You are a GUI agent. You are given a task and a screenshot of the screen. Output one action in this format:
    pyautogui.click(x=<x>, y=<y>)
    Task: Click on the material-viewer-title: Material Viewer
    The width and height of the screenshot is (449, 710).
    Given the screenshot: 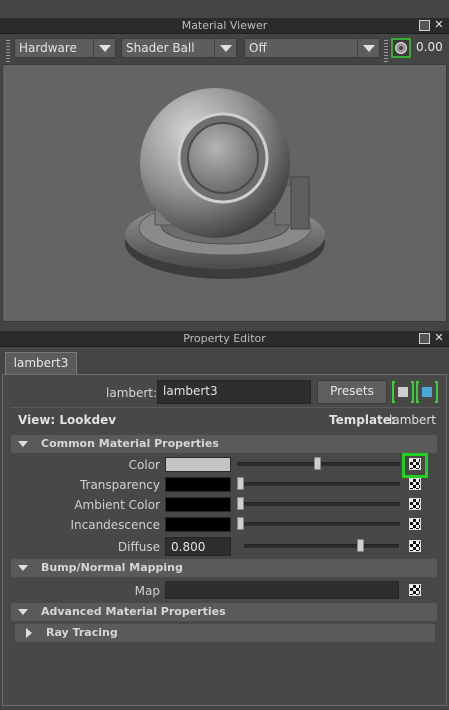 What is the action you would take?
    pyautogui.click(x=224, y=25)
    